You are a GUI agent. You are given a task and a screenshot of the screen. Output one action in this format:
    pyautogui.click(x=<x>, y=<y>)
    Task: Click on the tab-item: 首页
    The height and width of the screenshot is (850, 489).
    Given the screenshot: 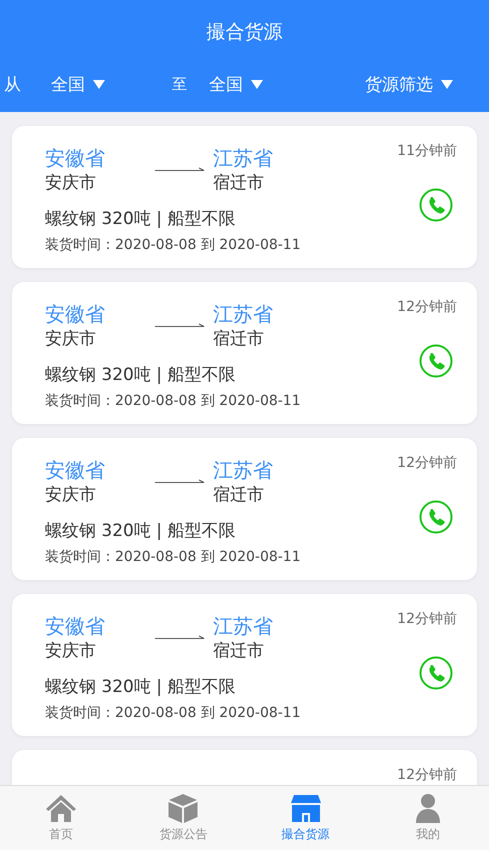 What is the action you would take?
    pyautogui.click(x=61, y=818)
    